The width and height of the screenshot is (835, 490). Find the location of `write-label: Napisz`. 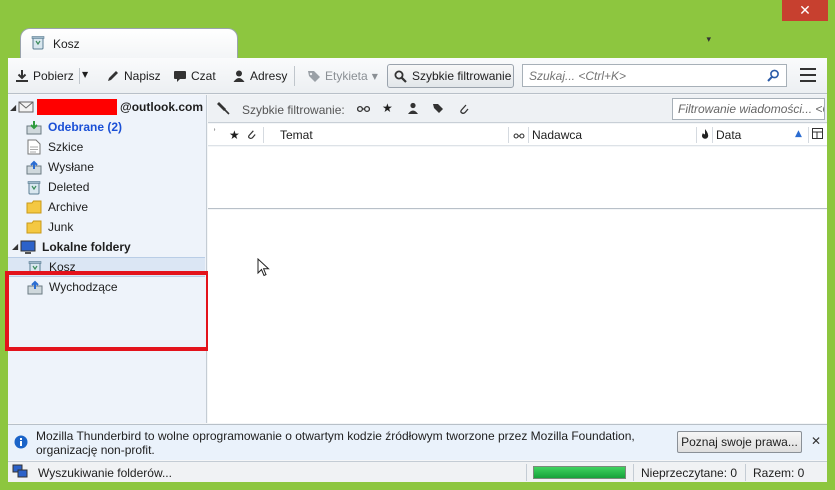

write-label: Napisz is located at coordinates (142, 76).